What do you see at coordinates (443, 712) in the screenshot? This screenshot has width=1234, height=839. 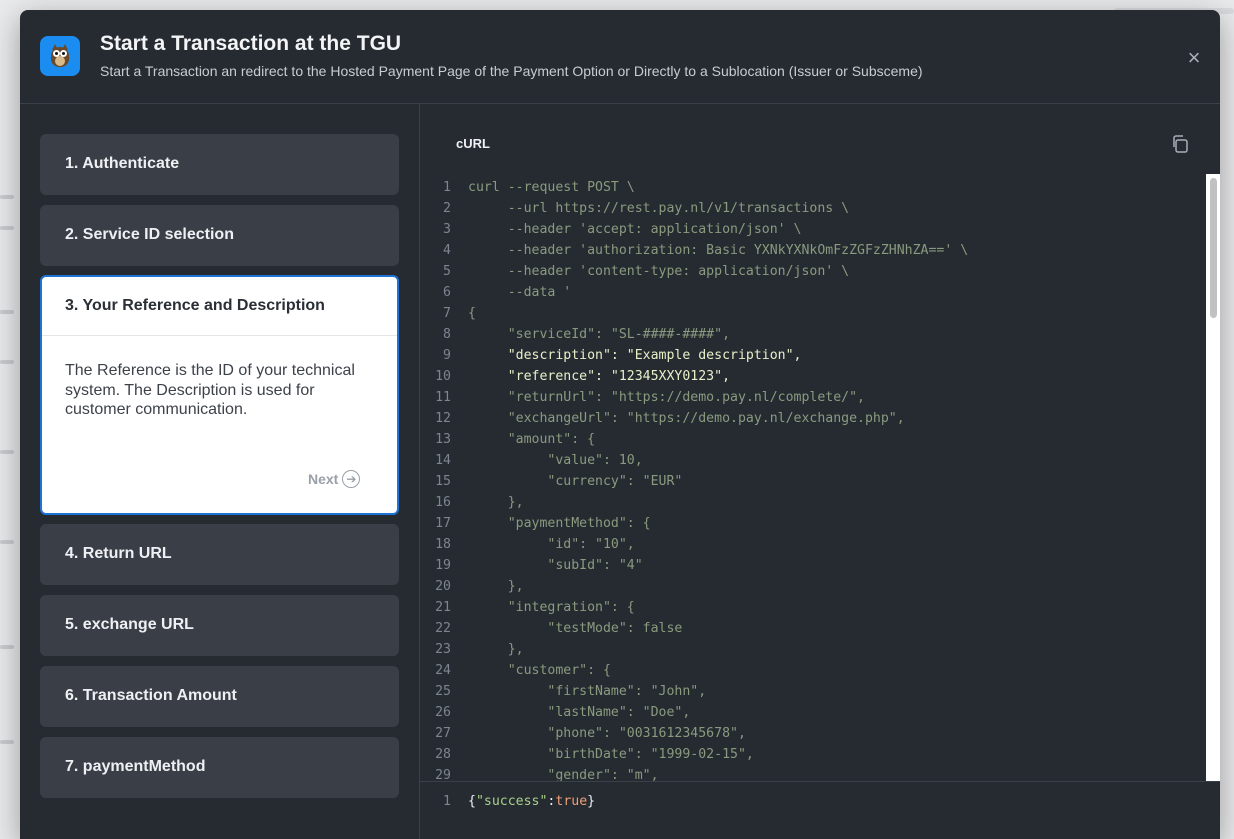 I see `line-number: 26` at bounding box center [443, 712].